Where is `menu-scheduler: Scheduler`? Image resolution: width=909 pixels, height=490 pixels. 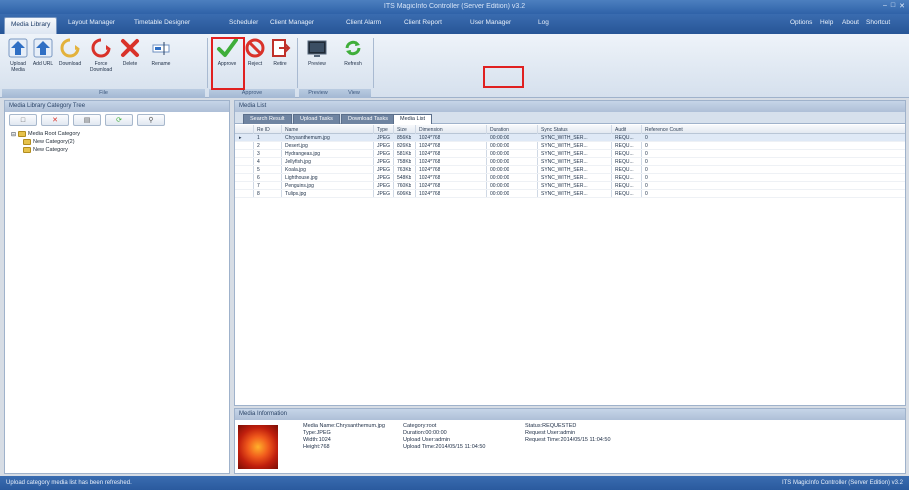 menu-scheduler: Scheduler is located at coordinates (243, 22).